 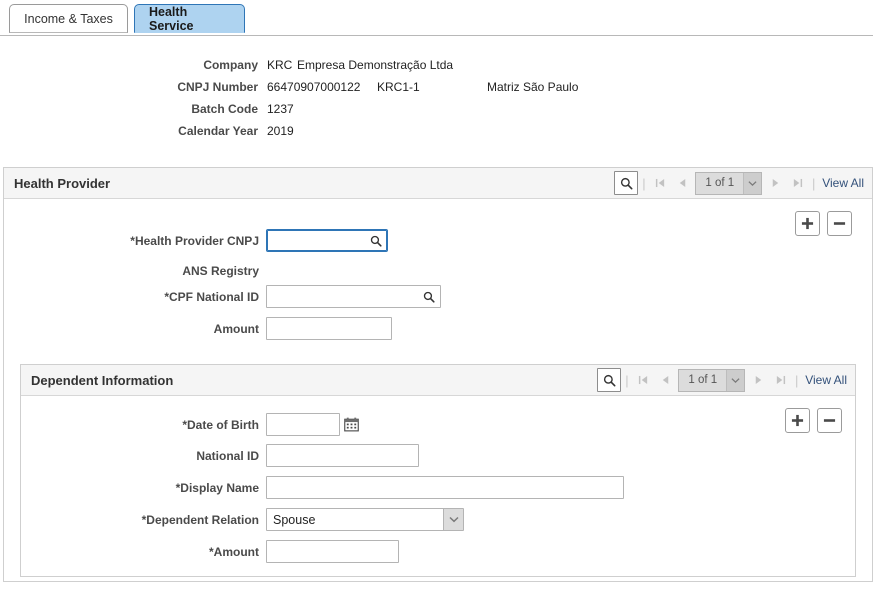 What do you see at coordinates (218, 131) in the screenshot?
I see `calendar-year-label: Calendar Year` at bounding box center [218, 131].